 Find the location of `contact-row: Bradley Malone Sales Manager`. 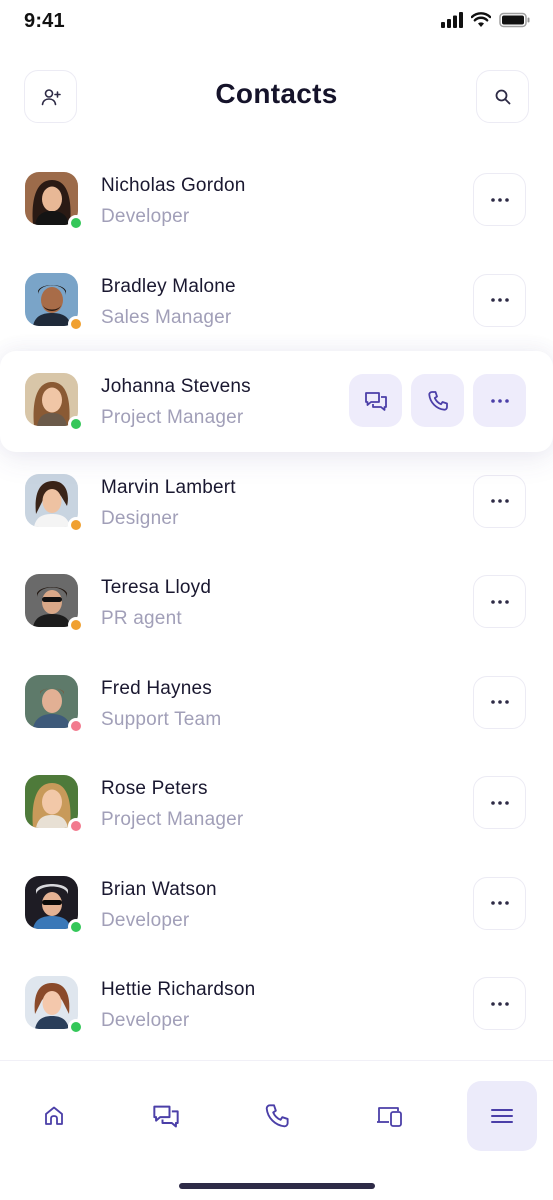

contact-row: Bradley Malone Sales Manager is located at coordinates (276, 301).